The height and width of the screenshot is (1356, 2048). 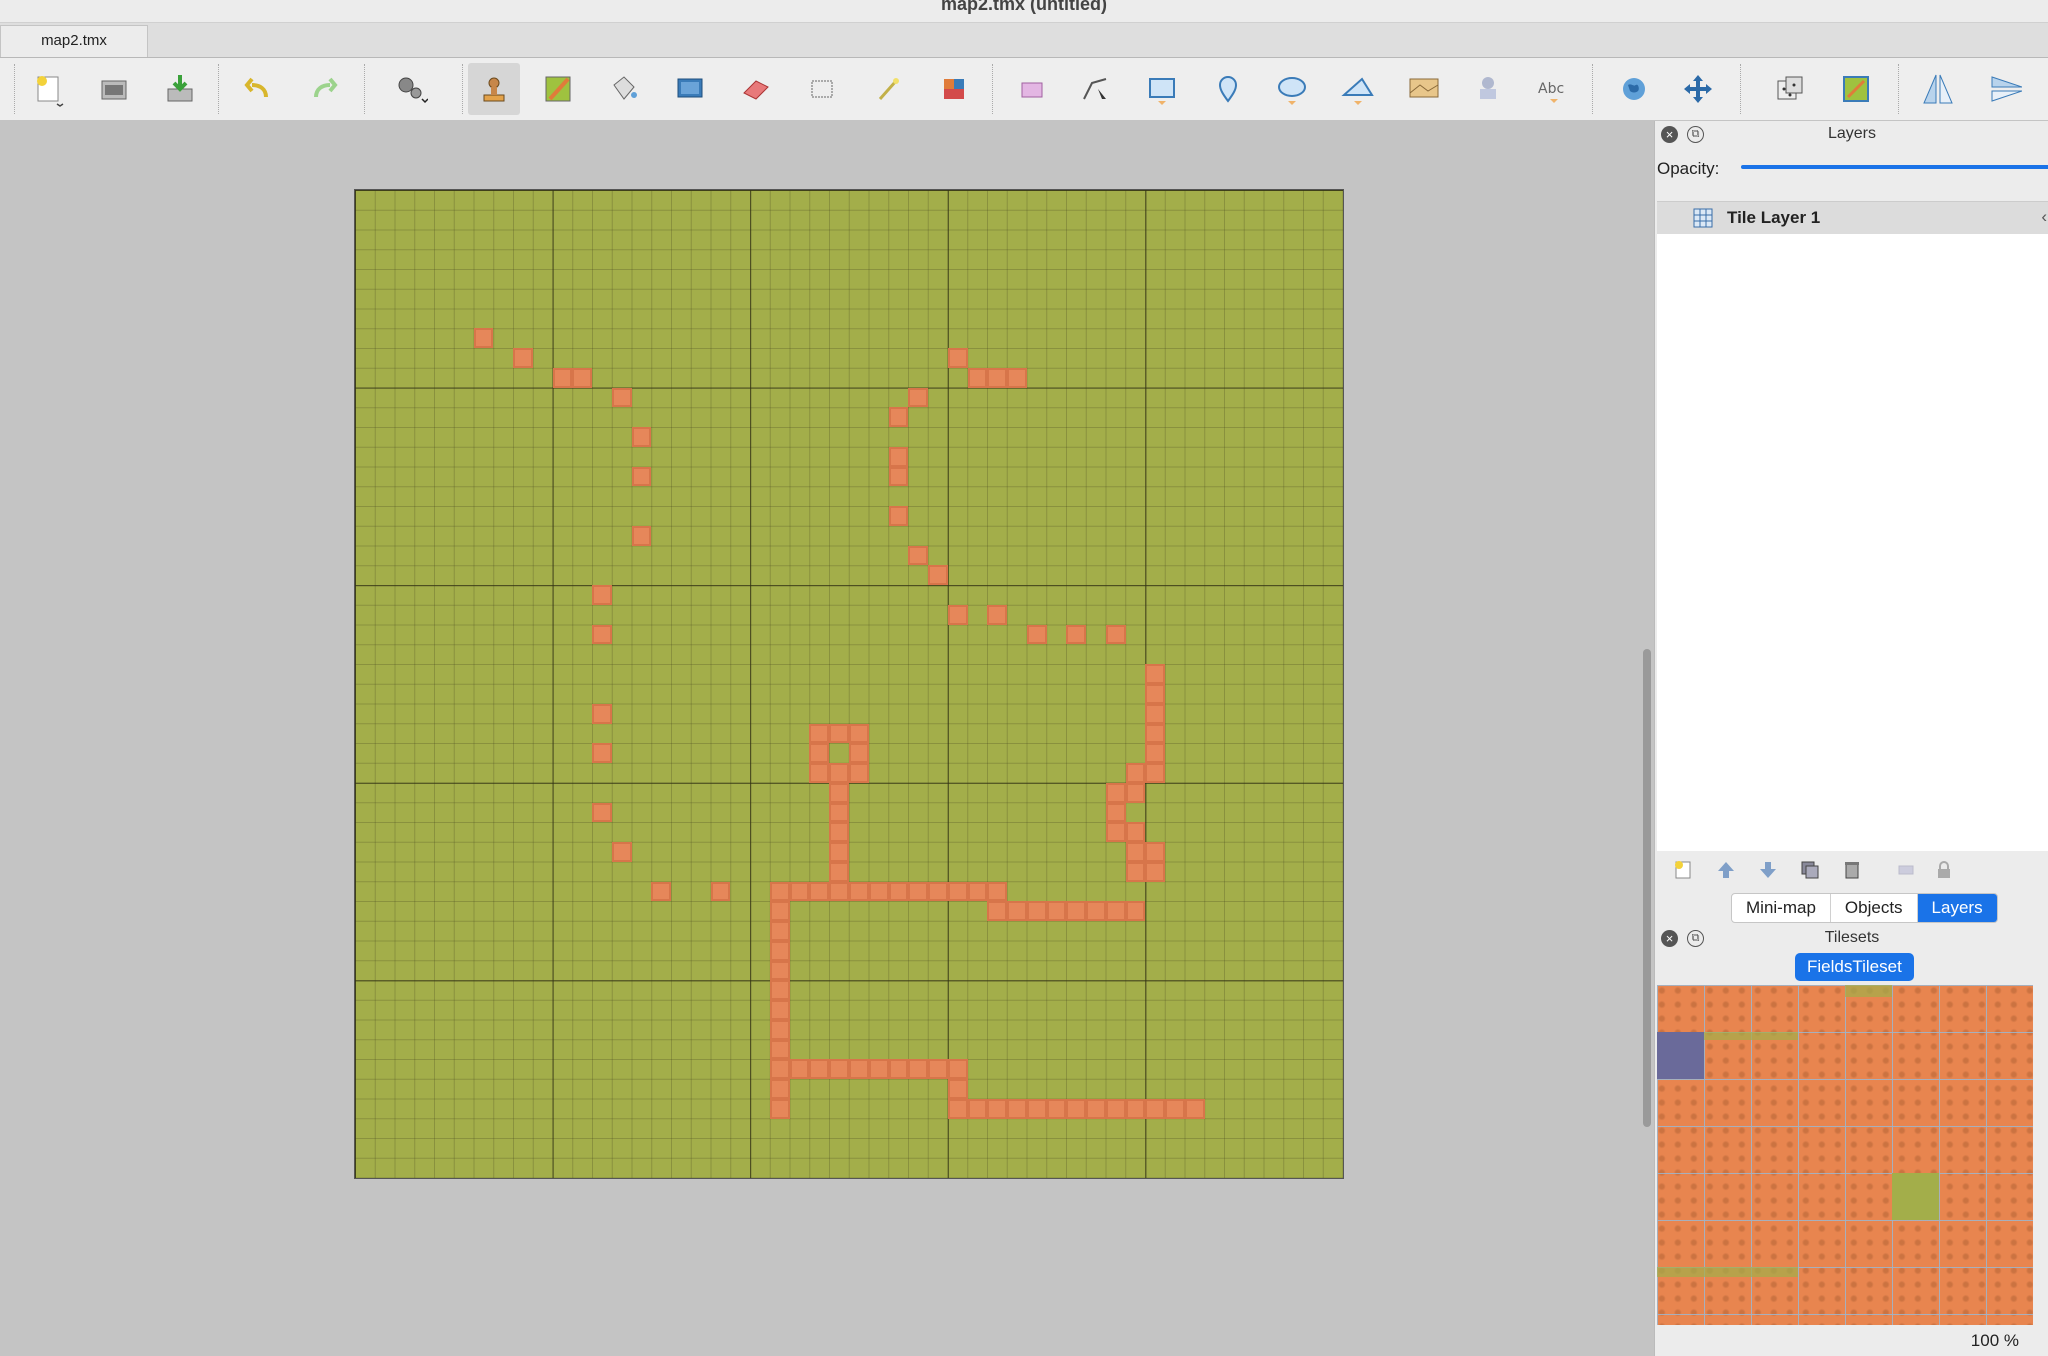 What do you see at coordinates (1874, 908) in the screenshot?
I see `tab-objects: Objects` at bounding box center [1874, 908].